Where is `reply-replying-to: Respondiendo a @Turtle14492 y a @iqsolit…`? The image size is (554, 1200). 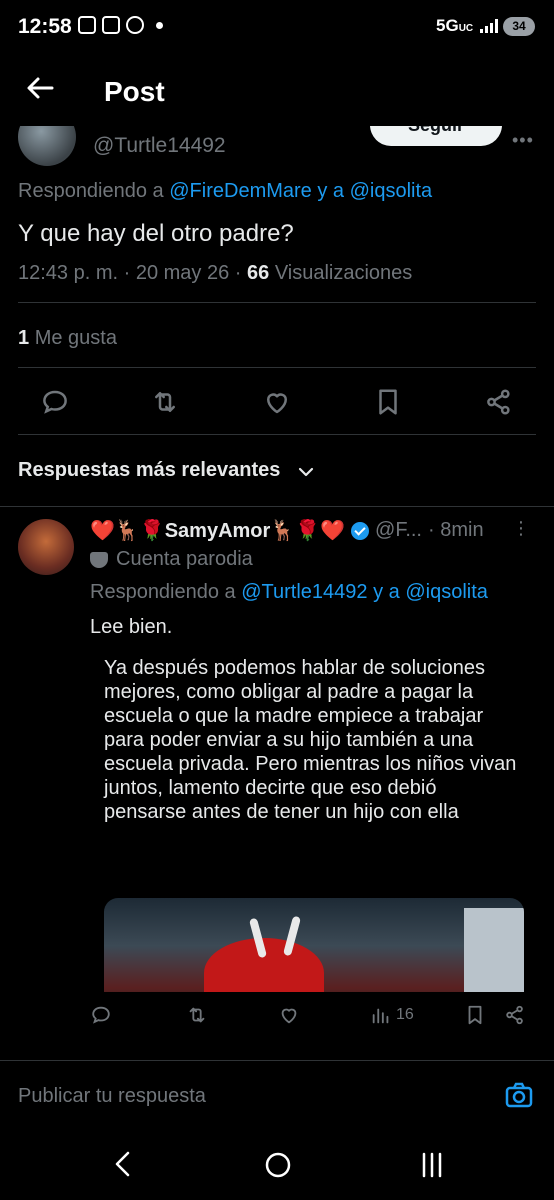
reply-replying-to: Respondiendo a @Turtle14492 y a @iqsolit… is located at coordinates (289, 592).